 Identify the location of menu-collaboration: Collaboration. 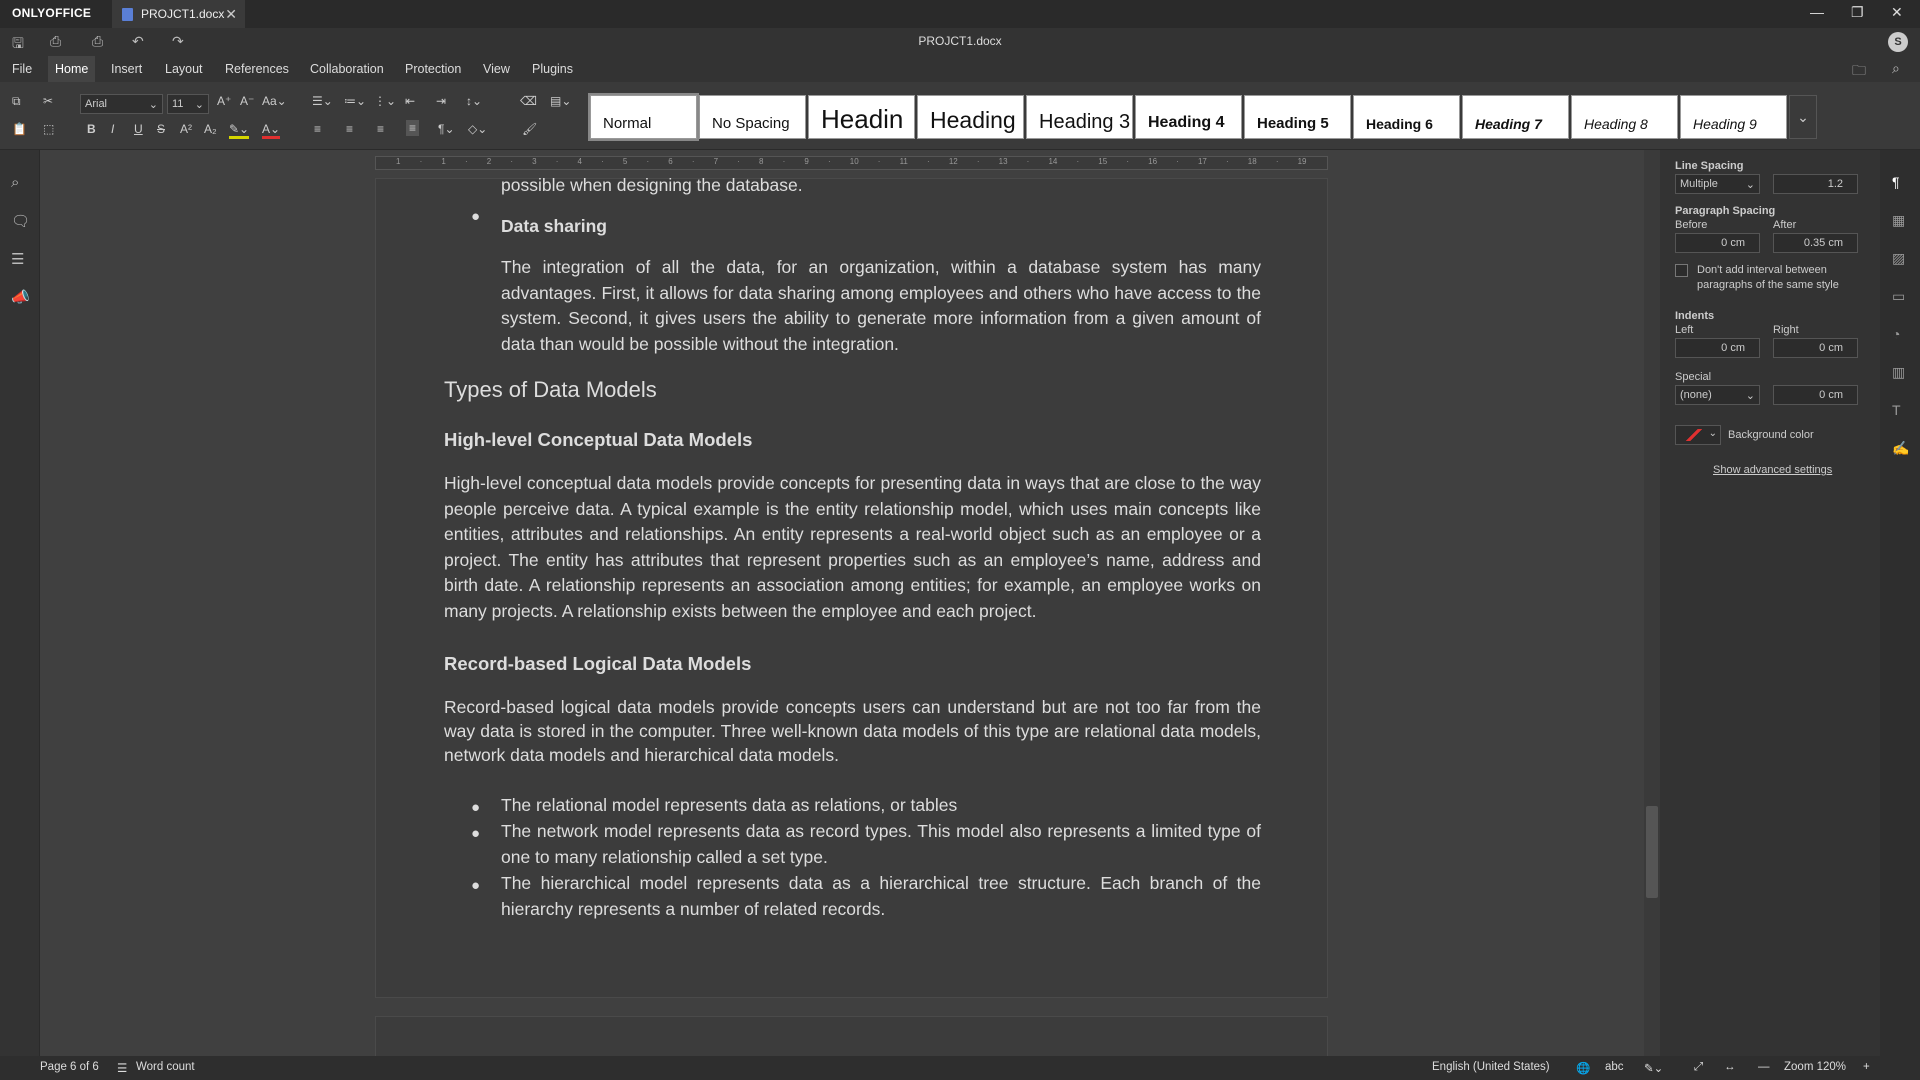
(347, 69).